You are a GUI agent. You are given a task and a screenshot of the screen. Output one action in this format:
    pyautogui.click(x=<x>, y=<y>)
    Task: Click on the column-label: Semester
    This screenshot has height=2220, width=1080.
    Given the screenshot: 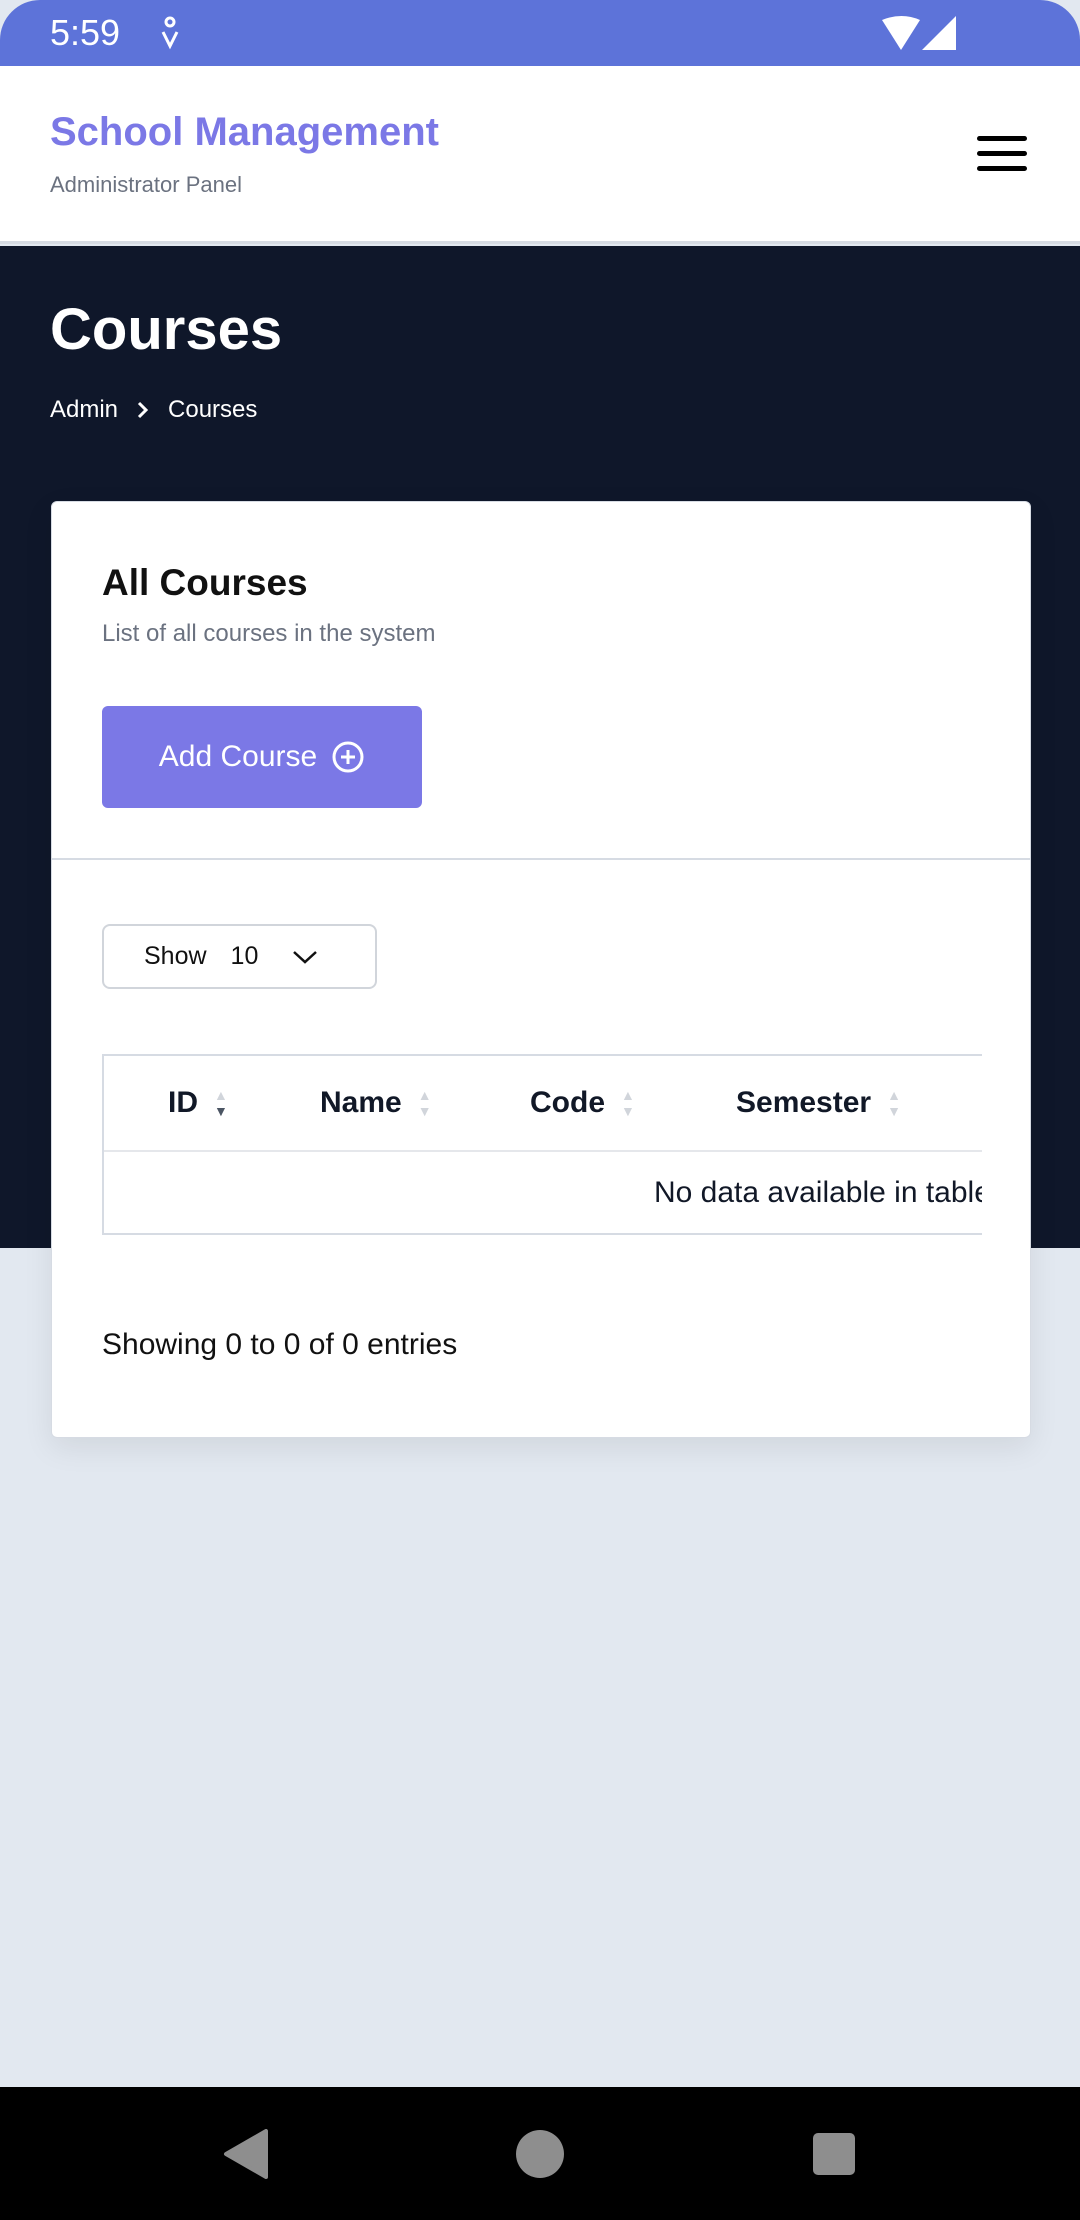 What is the action you would take?
    pyautogui.click(x=804, y=1102)
    